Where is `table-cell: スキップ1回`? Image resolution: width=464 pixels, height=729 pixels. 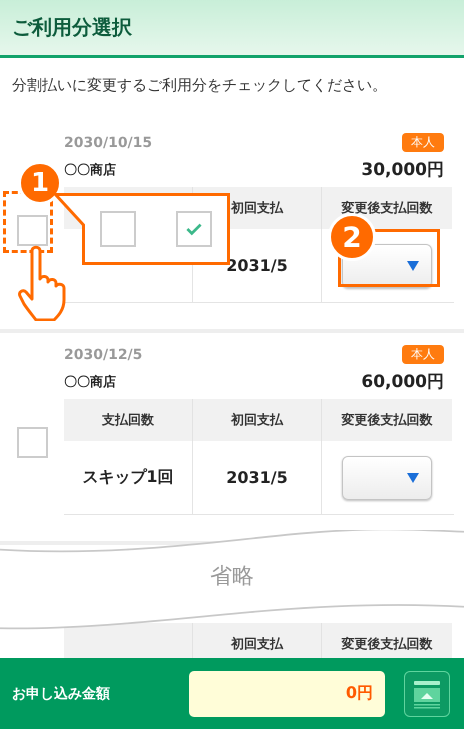
table-cell: スキップ1回 is located at coordinates (128, 477).